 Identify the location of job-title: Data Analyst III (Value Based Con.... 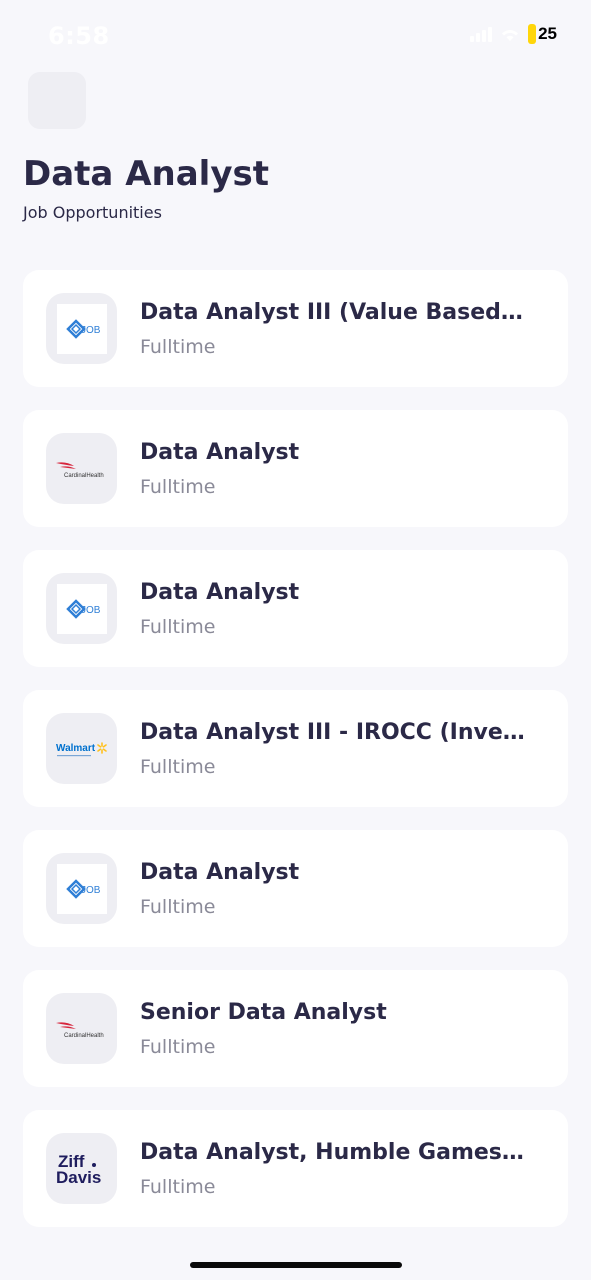
(335, 312).